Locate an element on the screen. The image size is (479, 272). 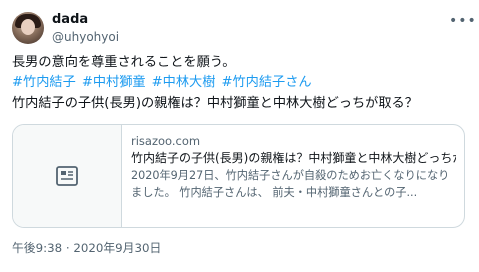
avatar is located at coordinates (28, 28).